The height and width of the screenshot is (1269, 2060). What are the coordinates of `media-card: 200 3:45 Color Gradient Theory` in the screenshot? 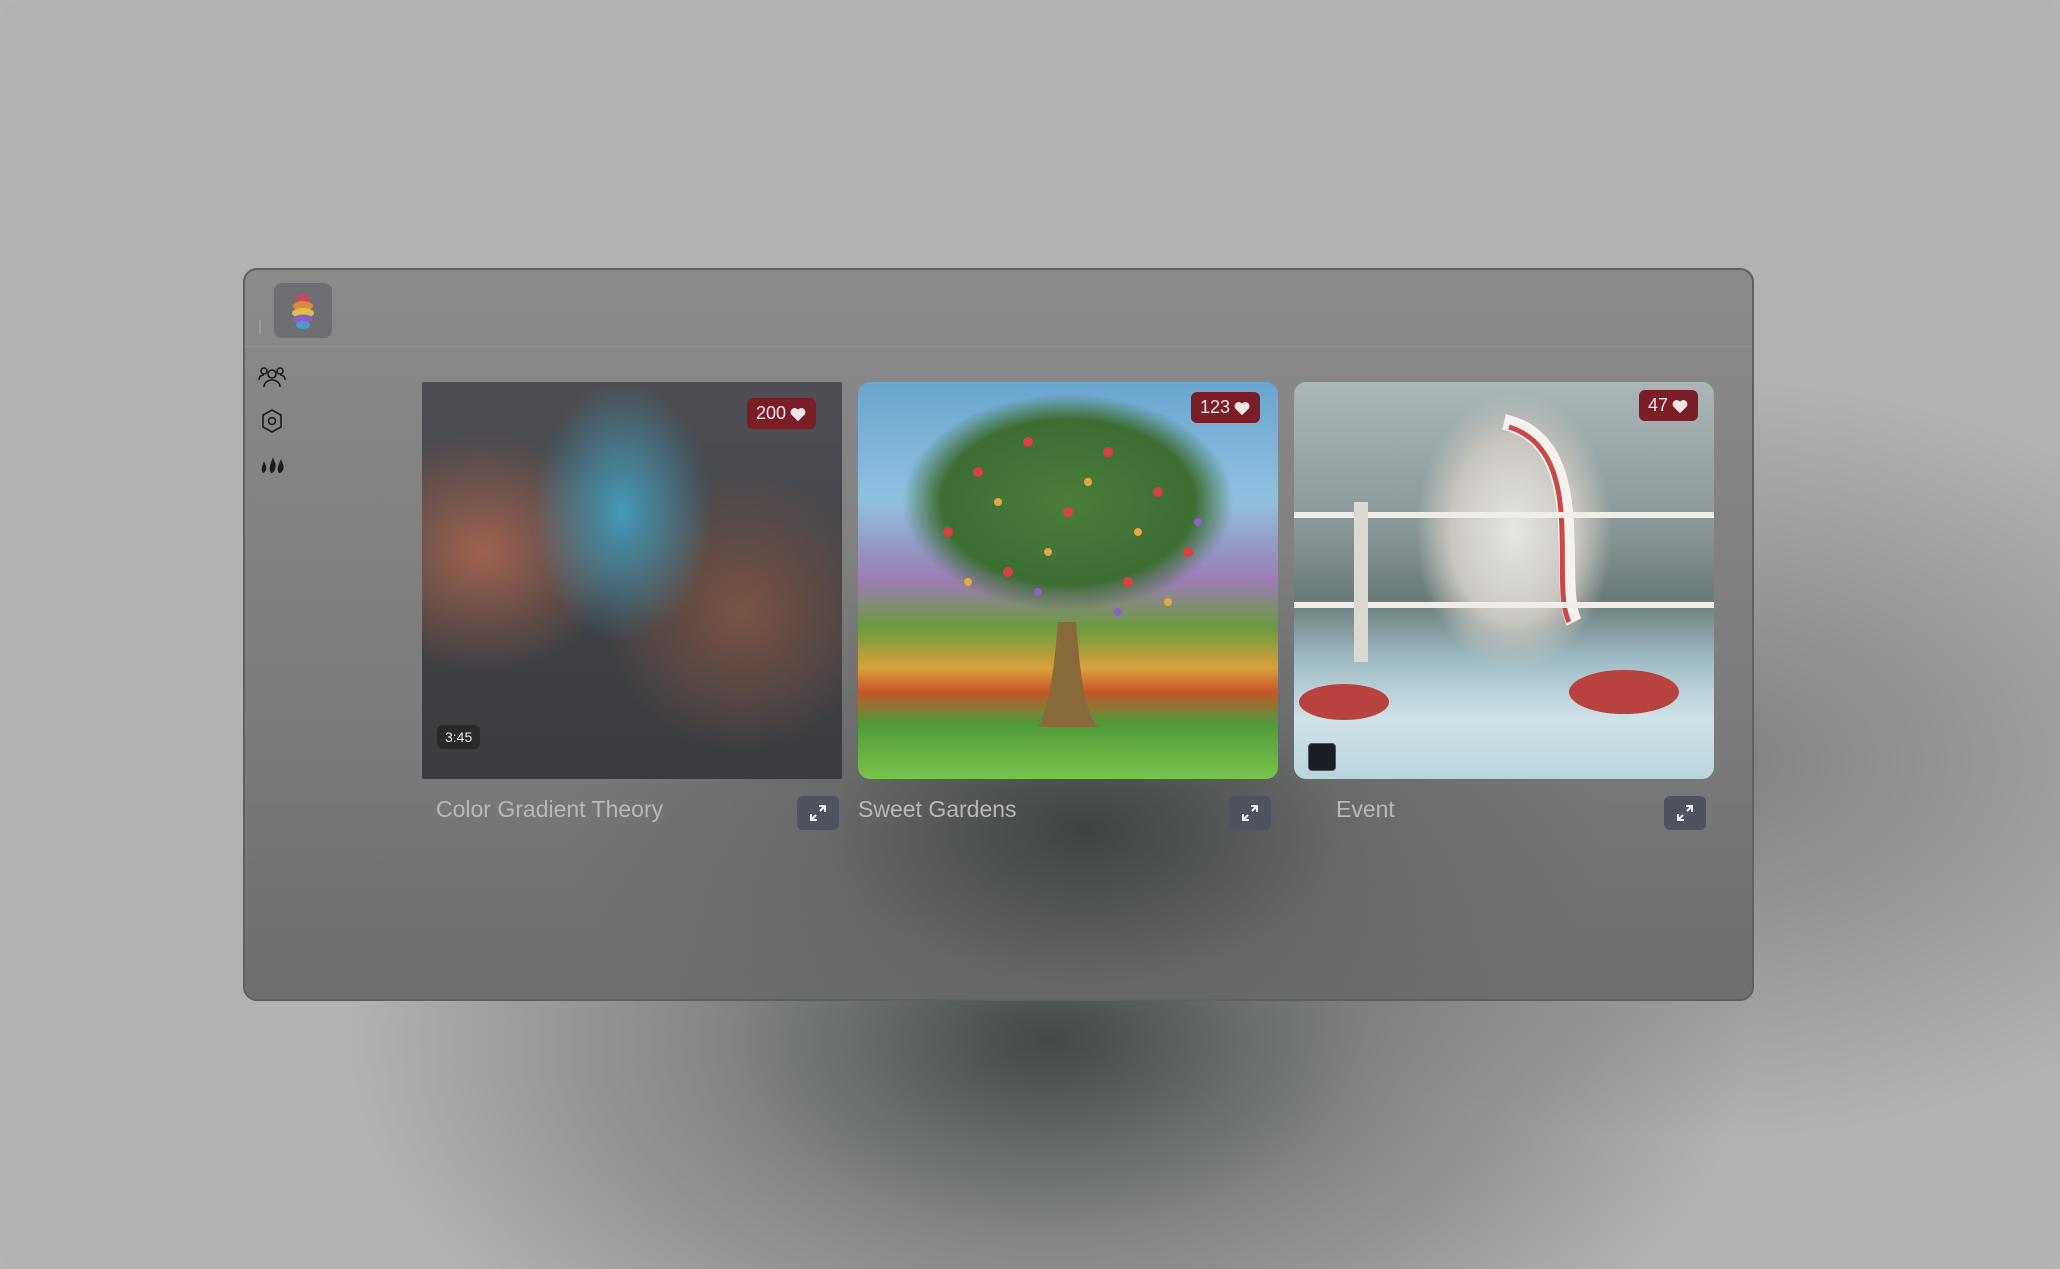 It's located at (632, 606).